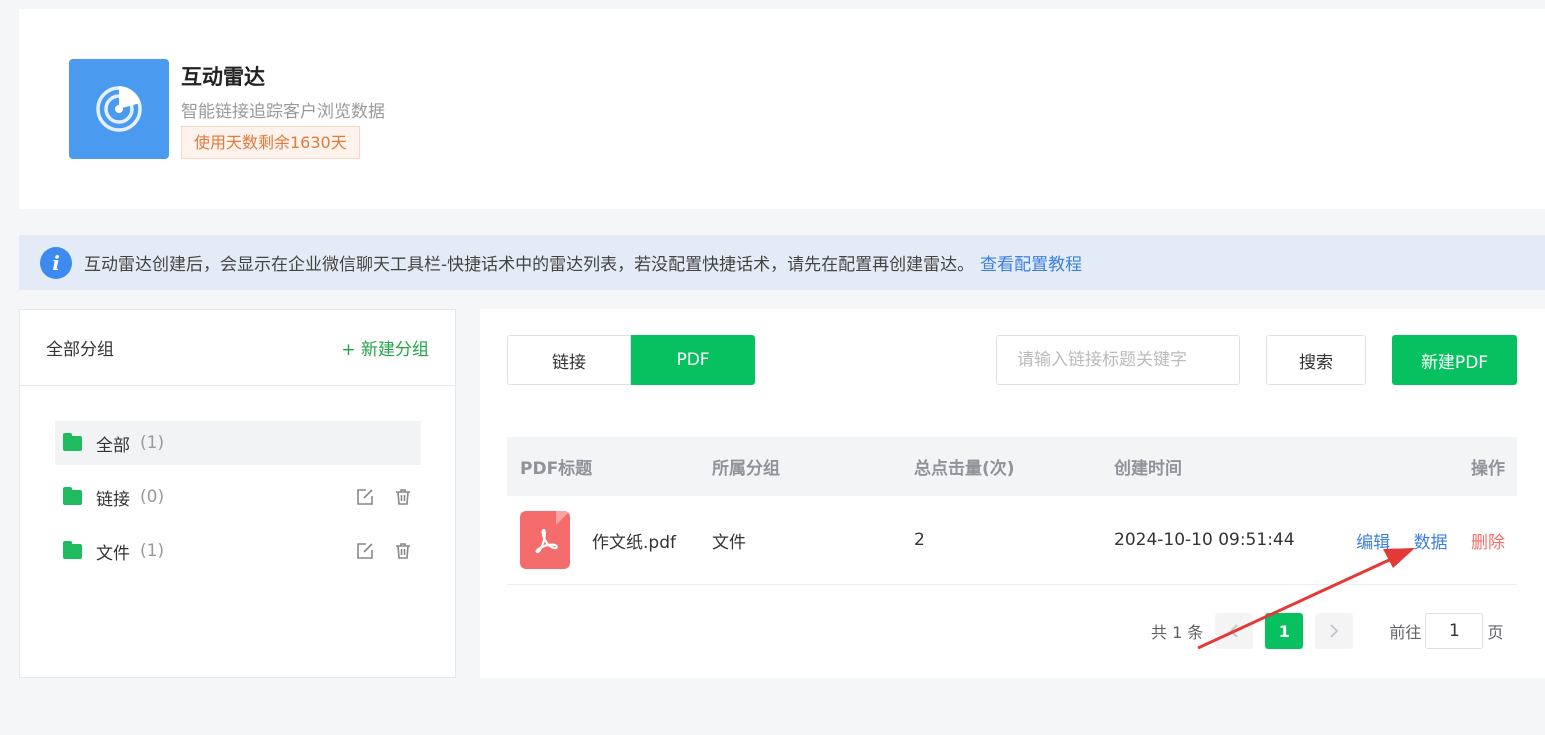 The width and height of the screenshot is (1545, 735). I want to click on group-count: (0), so click(152, 497).